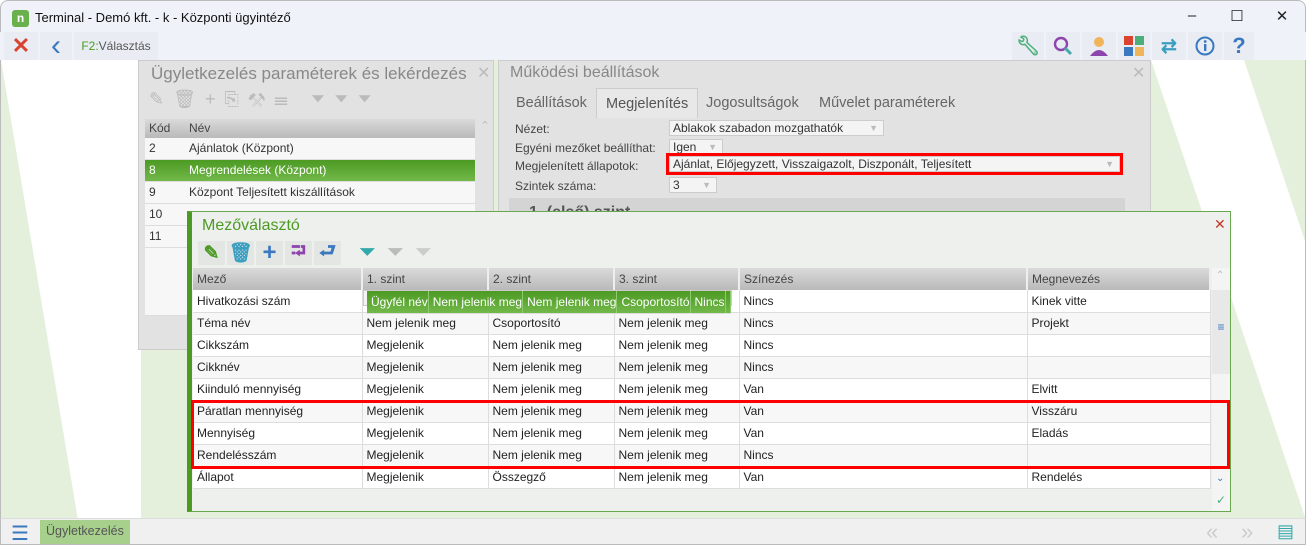  Describe the element at coordinates (1169, 46) in the screenshot. I see `swap-icon: ⇄` at that location.